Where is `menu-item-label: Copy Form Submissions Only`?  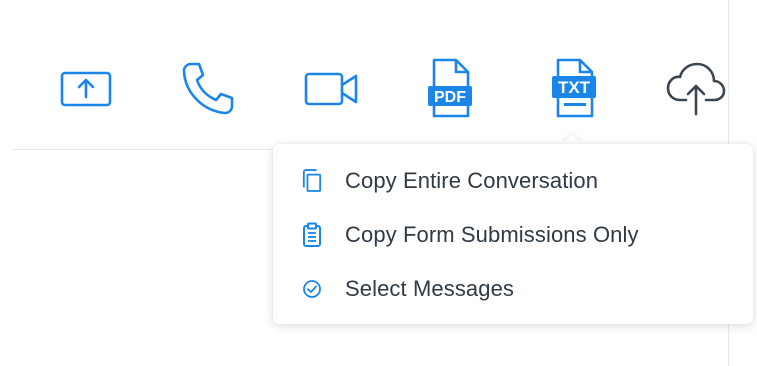
menu-item-label: Copy Form Submissions Only is located at coordinates (492, 234).